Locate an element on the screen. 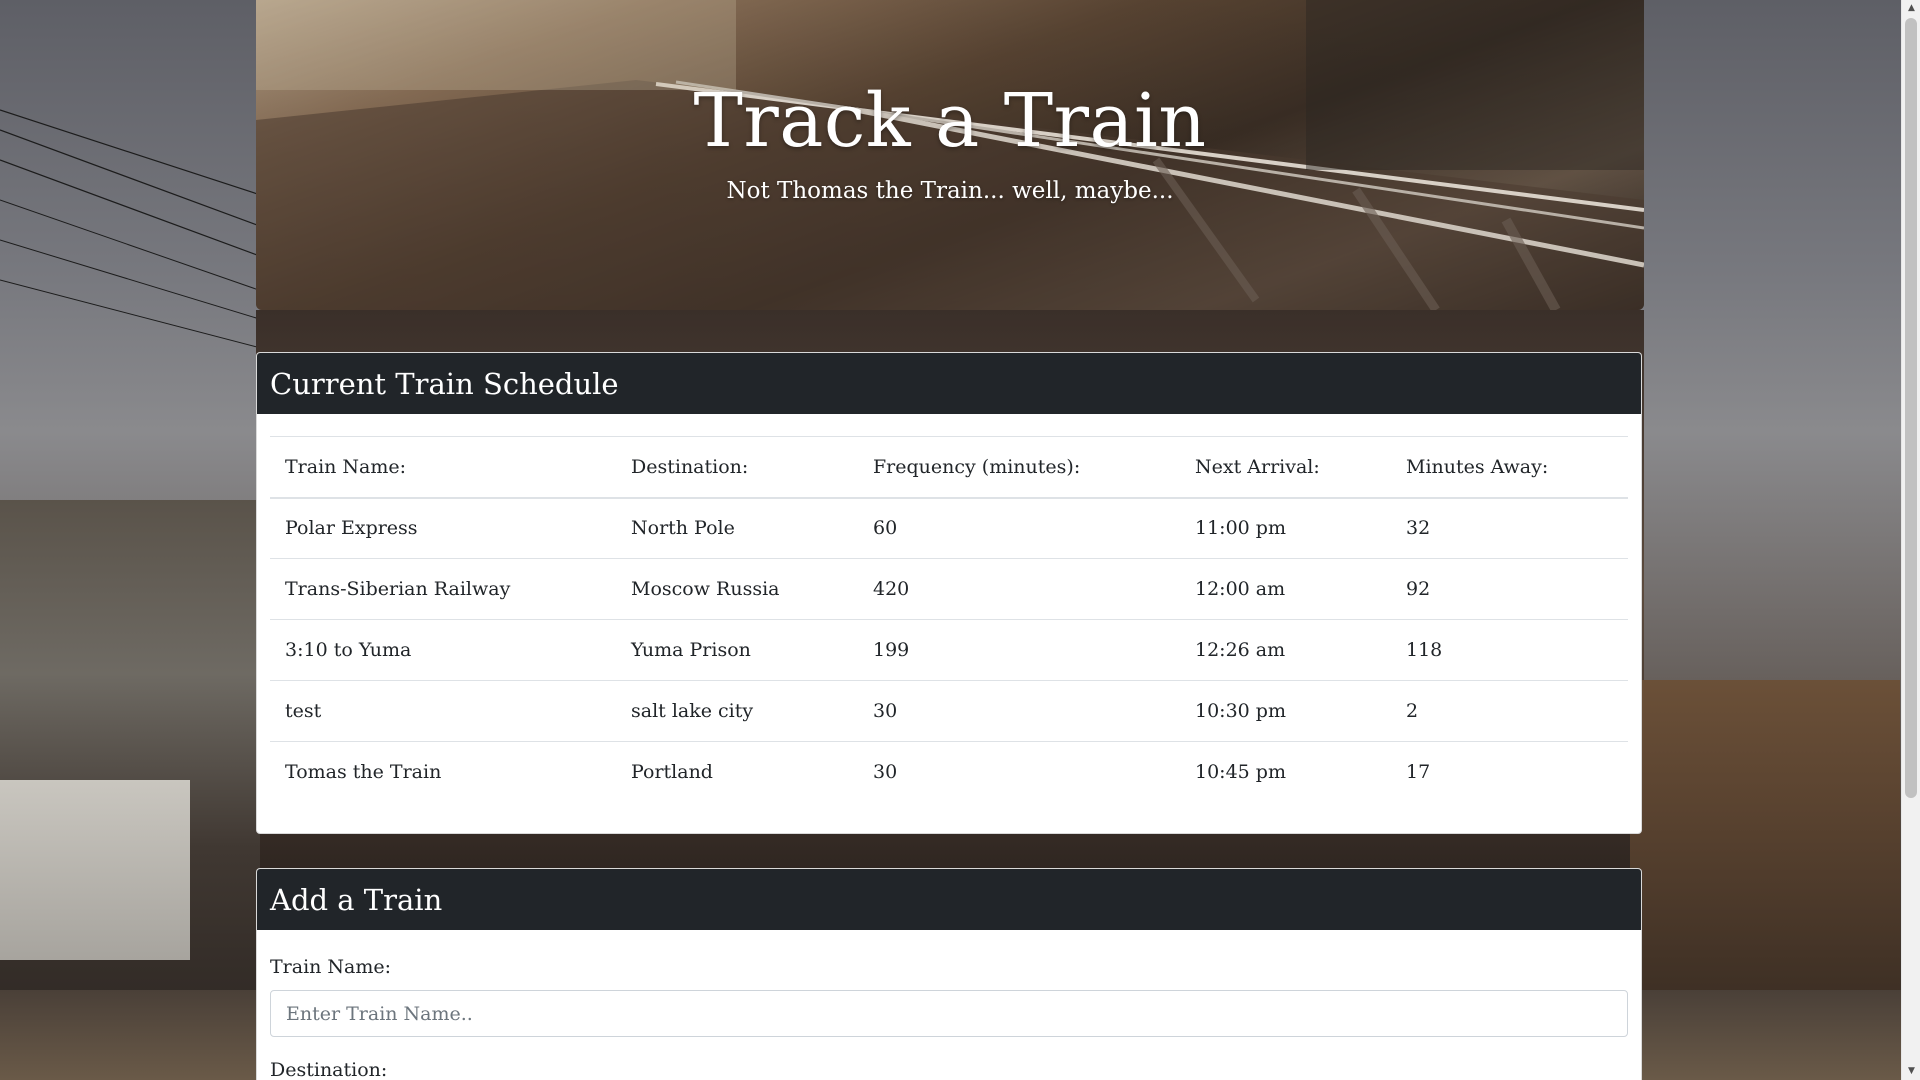 This screenshot has width=1920, height=1080. page-scrollbar: ▲ ▼ is located at coordinates (1910, 540).